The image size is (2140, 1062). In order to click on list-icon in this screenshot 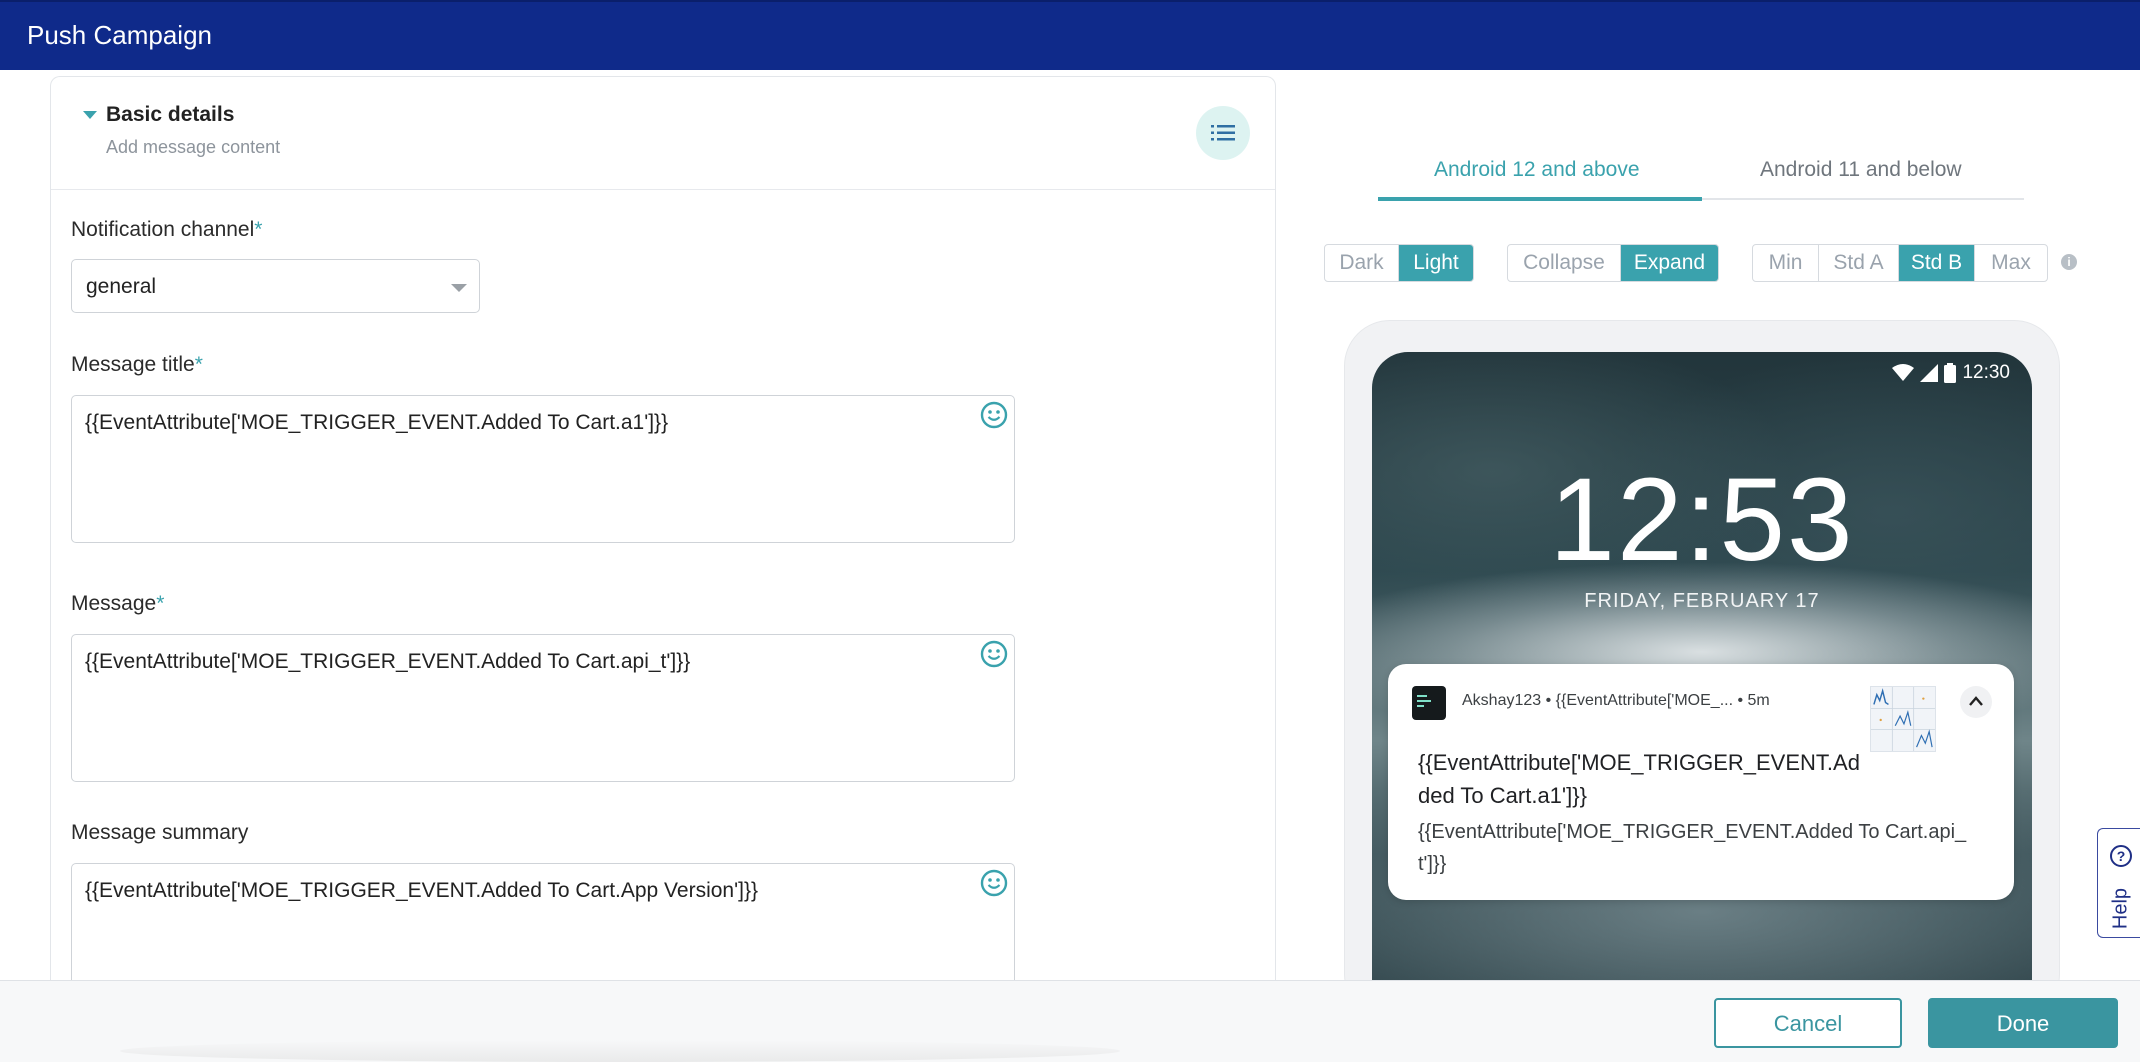, I will do `click(1223, 133)`.